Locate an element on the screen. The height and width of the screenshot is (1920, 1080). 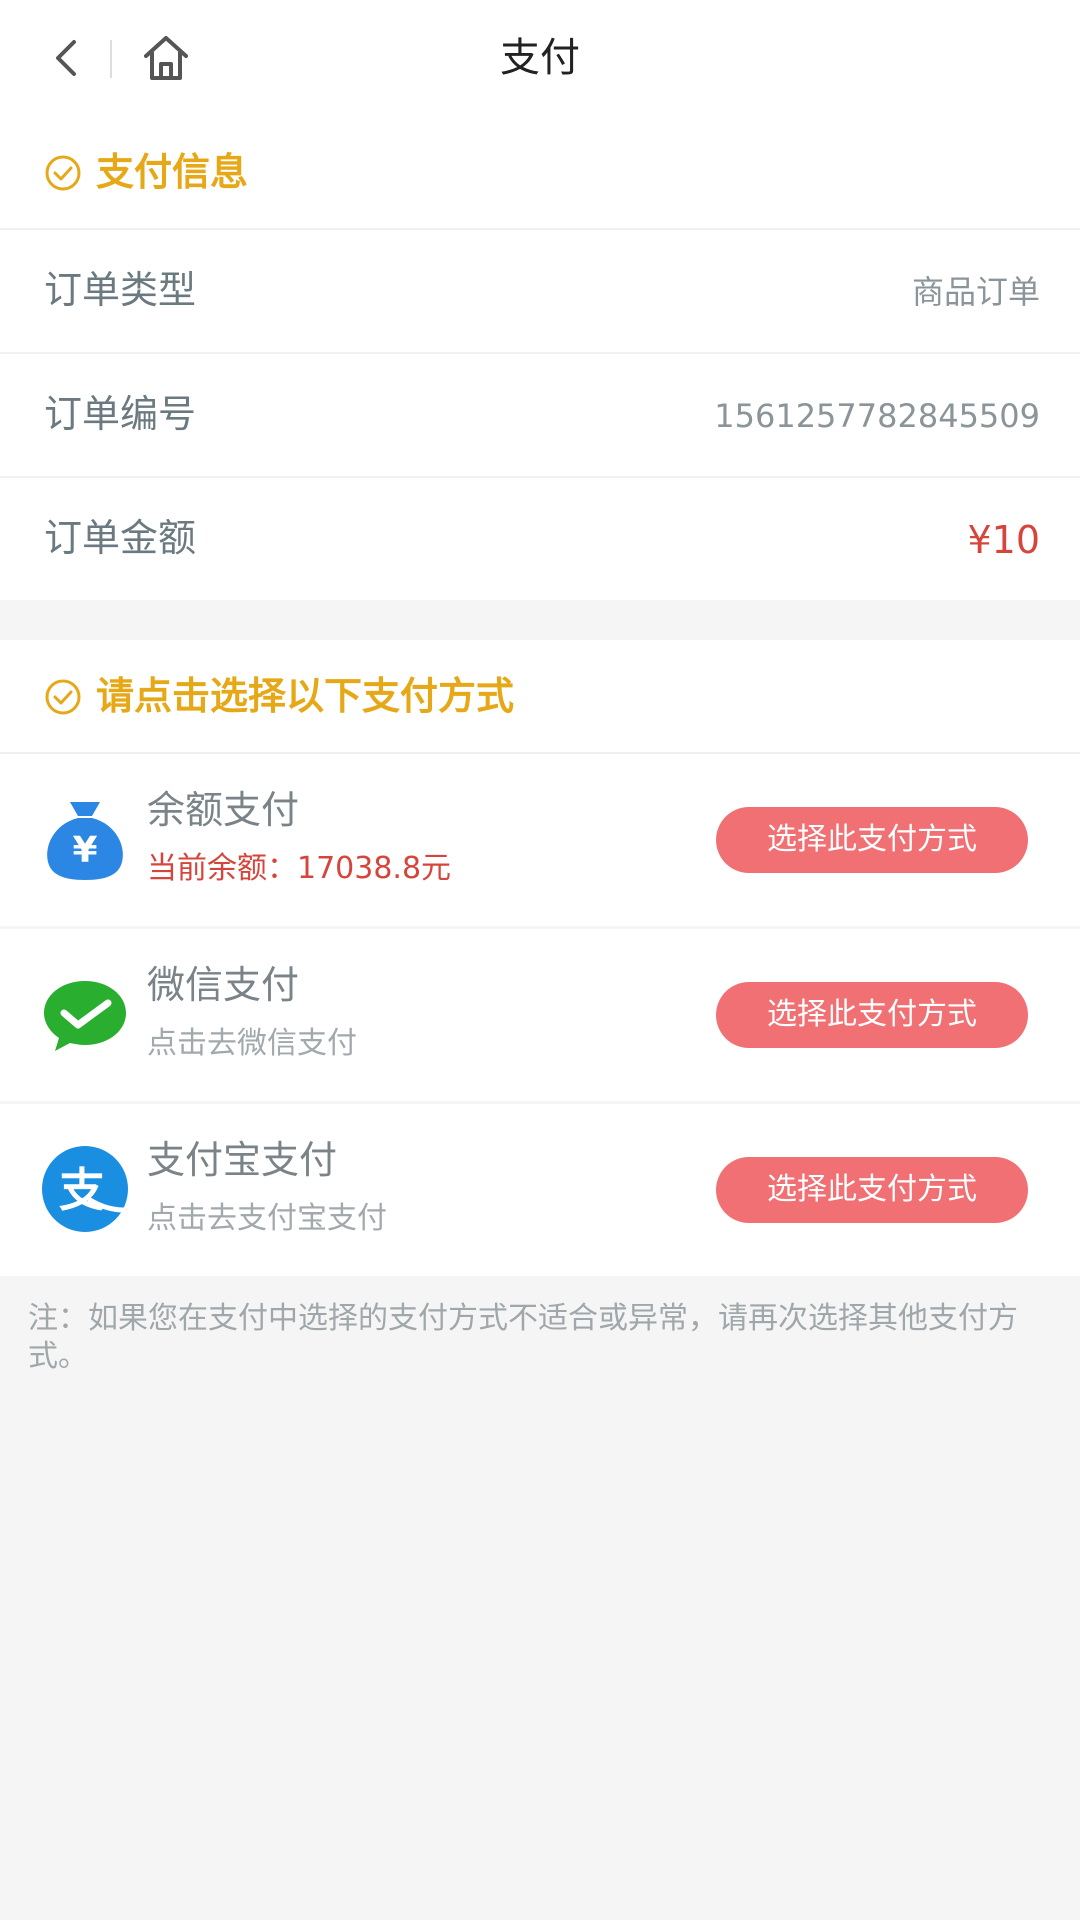
top-bar: 支付 is located at coordinates (540, 58).